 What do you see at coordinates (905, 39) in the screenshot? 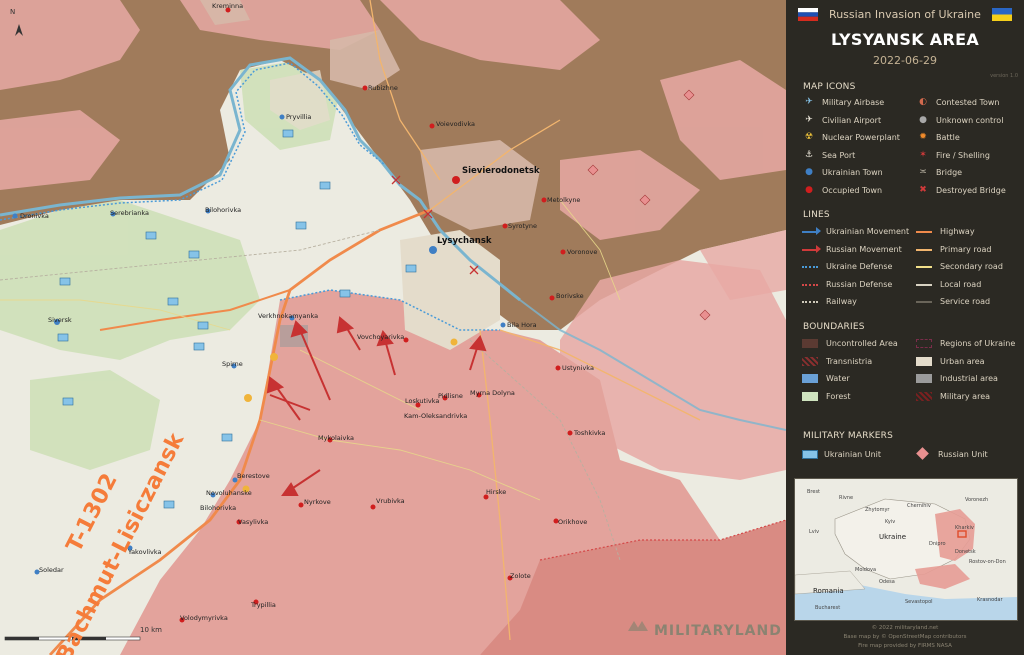
I see `map-title: LYSYANSK AREA` at bounding box center [905, 39].